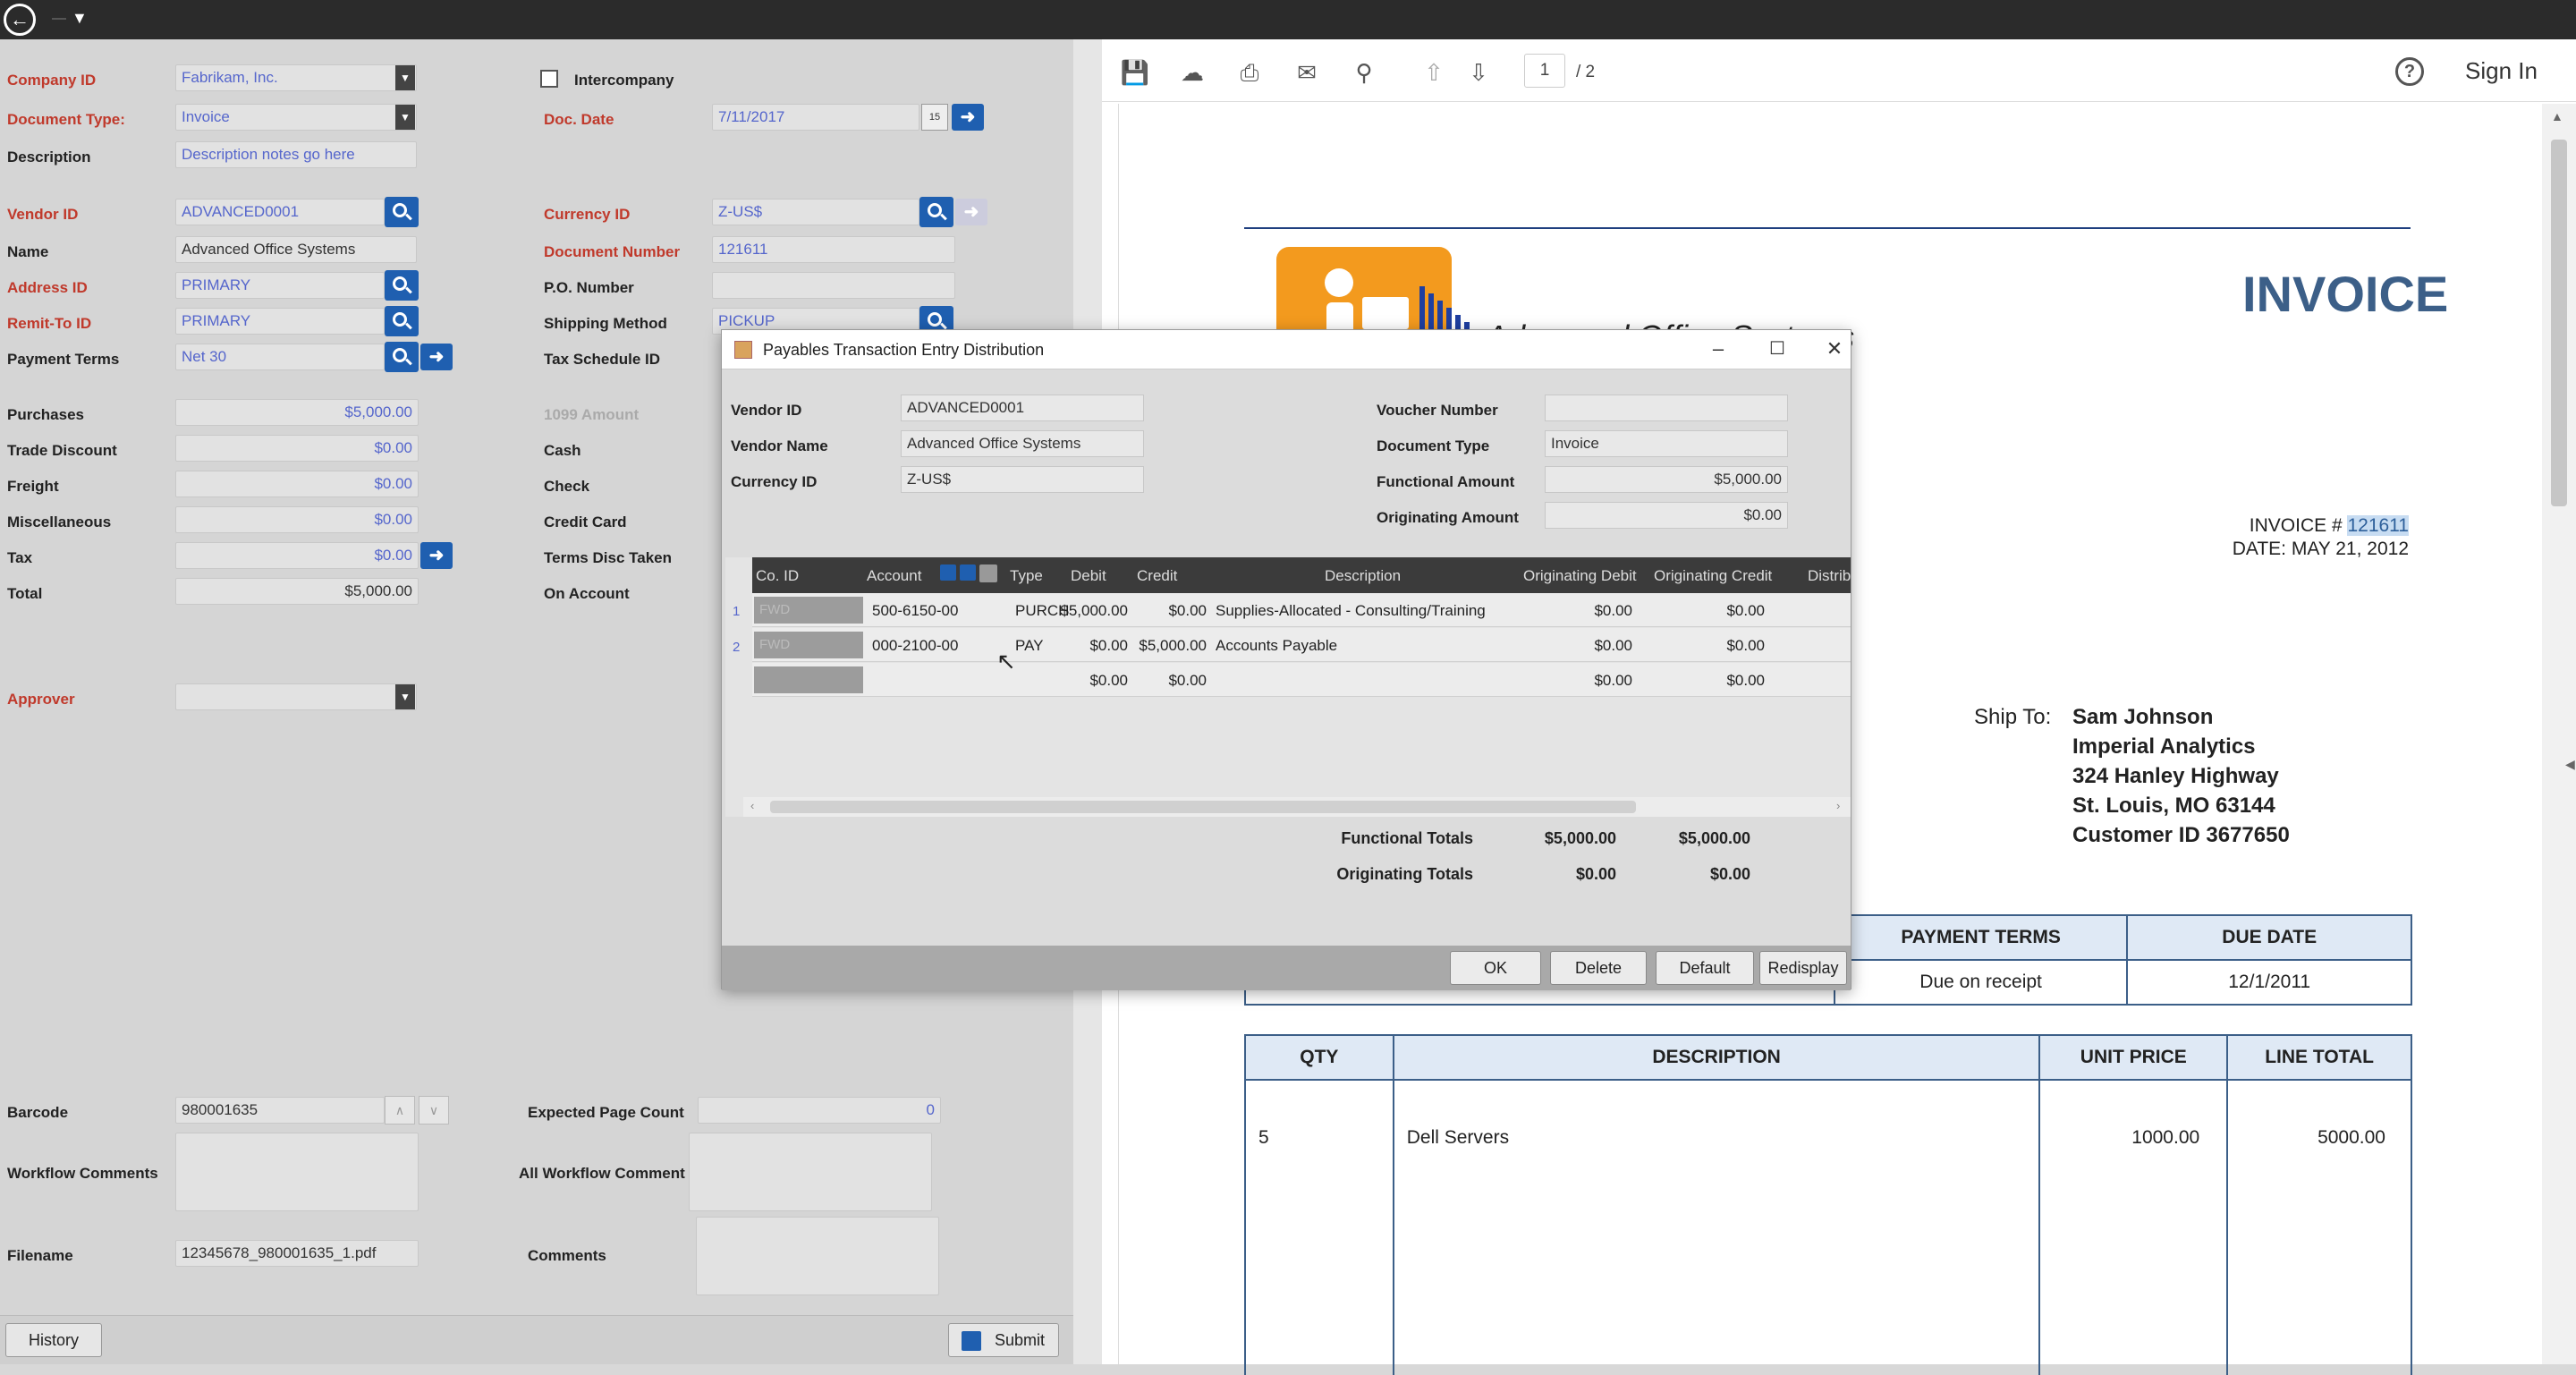  I want to click on column-header: Type, so click(1026, 576).